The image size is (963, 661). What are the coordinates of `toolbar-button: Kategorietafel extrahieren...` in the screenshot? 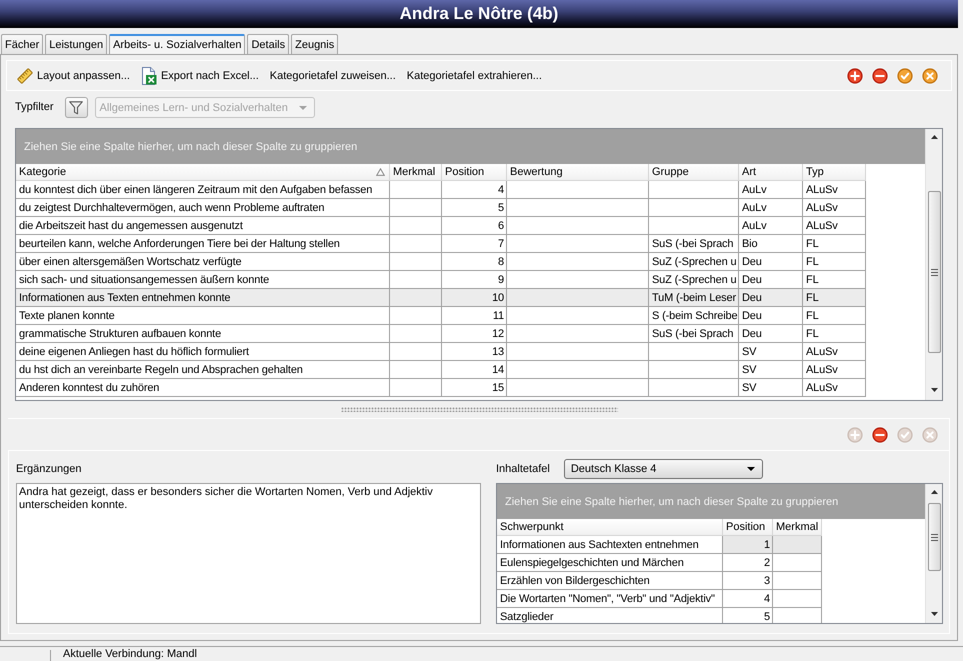 It's located at (474, 76).